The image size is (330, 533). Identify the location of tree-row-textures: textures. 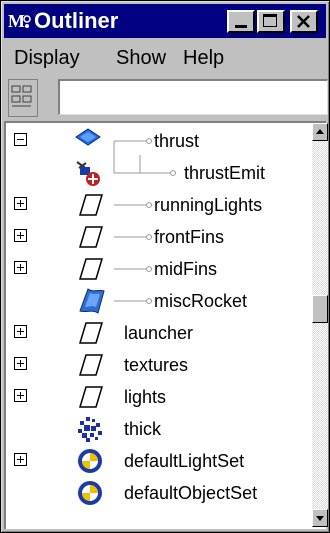
(159, 365).